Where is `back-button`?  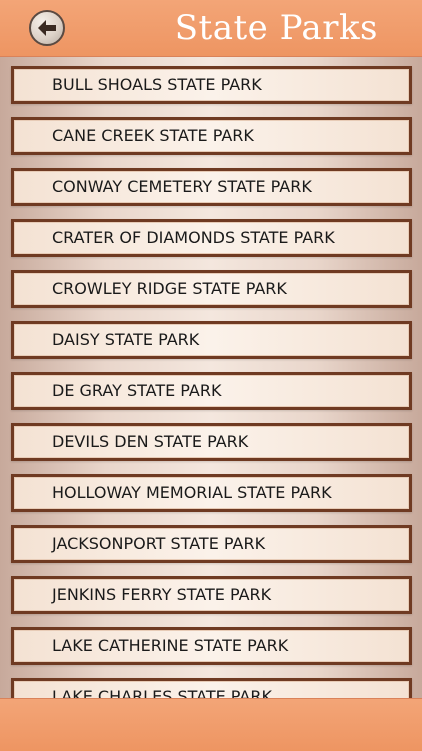 back-button is located at coordinates (47, 28).